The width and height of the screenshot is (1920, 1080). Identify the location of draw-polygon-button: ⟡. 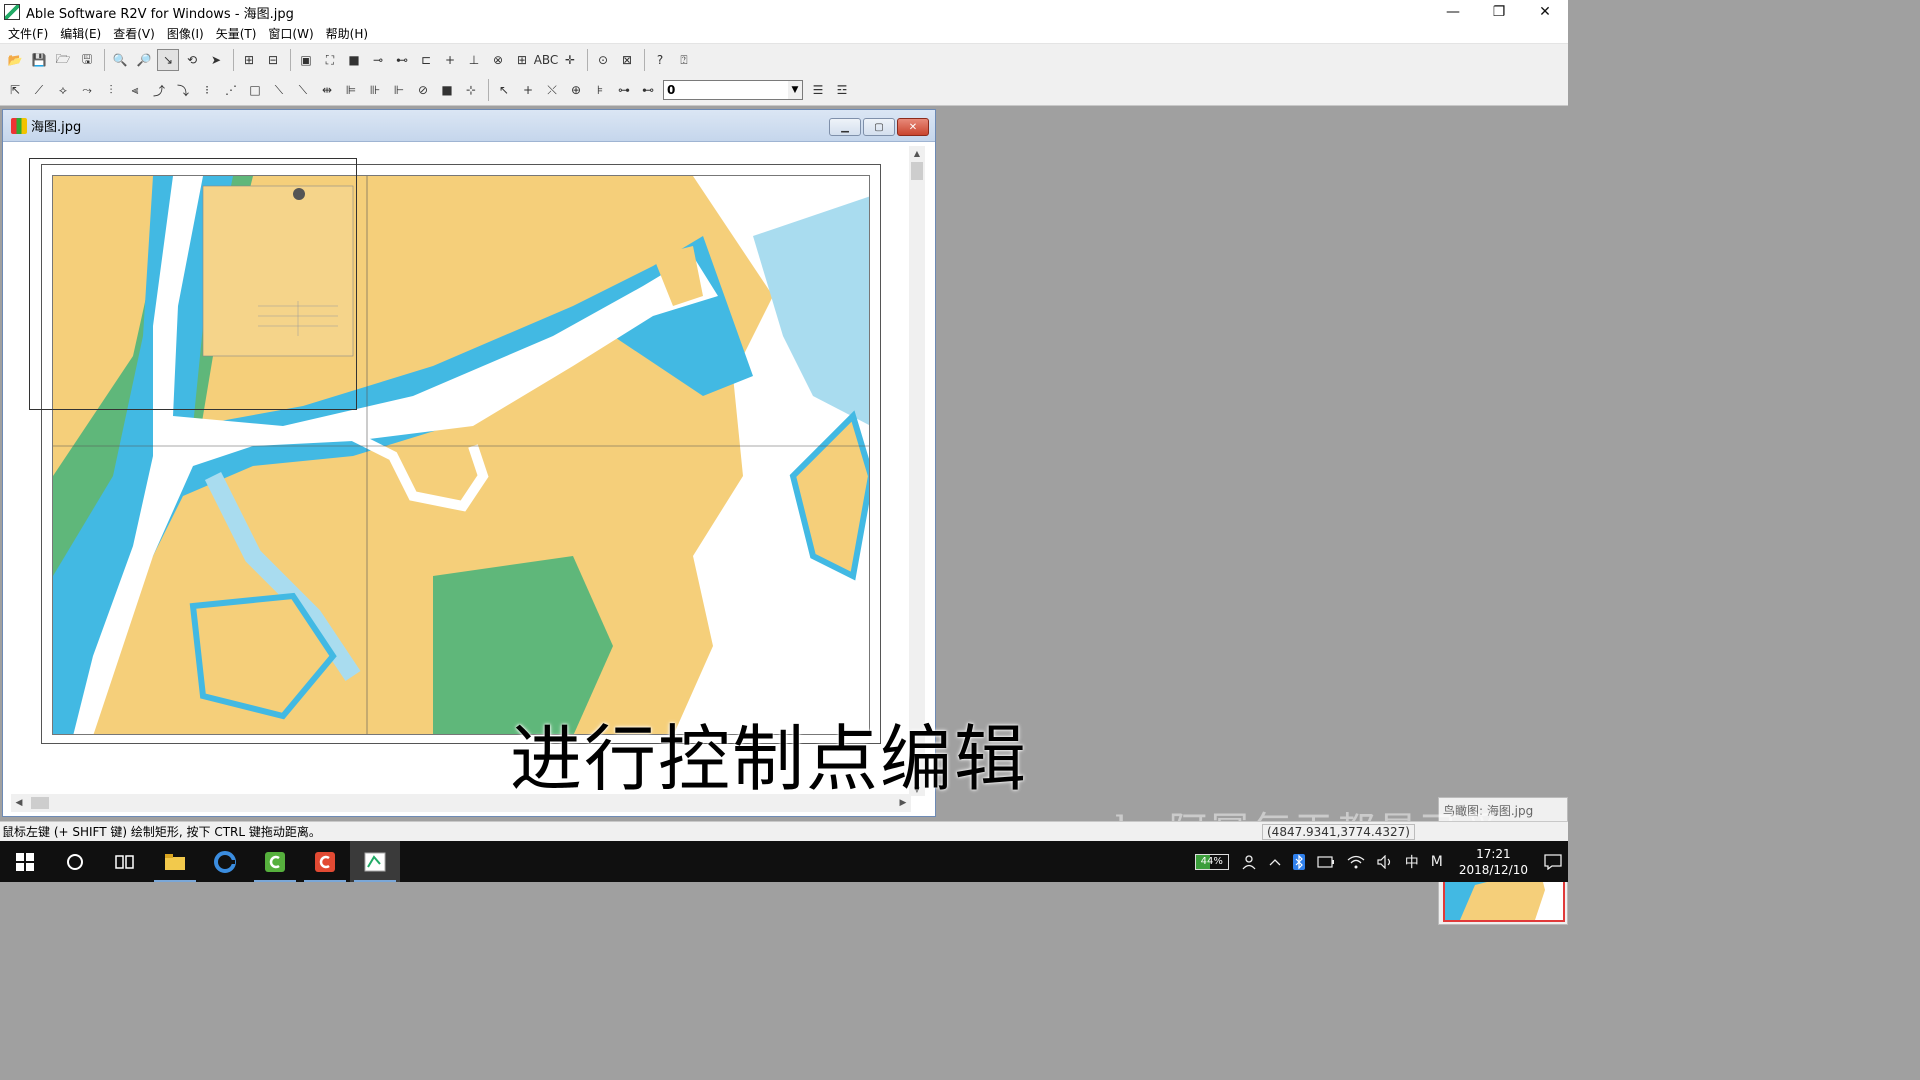
(63, 90).